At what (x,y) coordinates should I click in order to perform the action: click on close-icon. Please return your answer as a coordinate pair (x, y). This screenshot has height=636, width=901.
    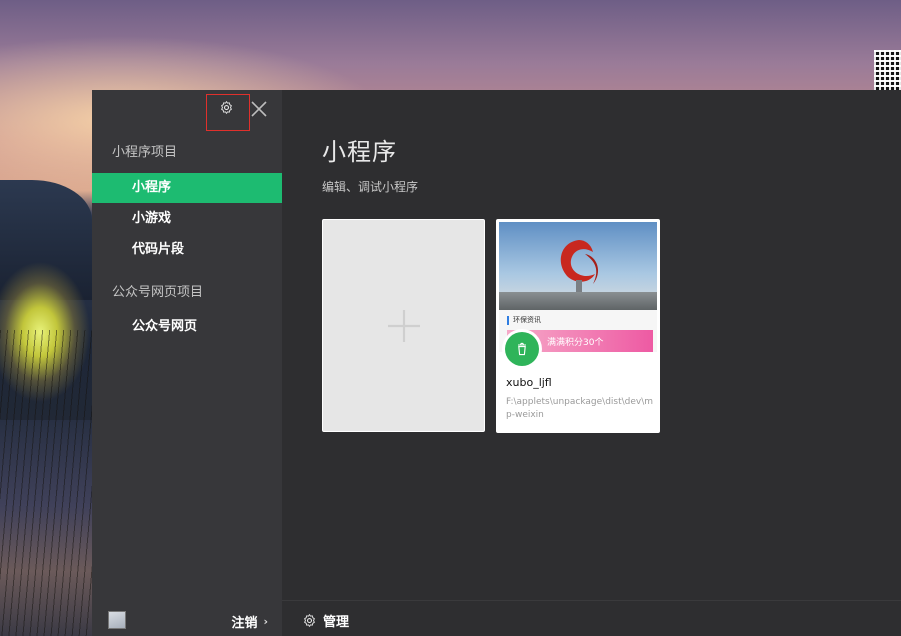
    Looking at the image, I should click on (259, 109).